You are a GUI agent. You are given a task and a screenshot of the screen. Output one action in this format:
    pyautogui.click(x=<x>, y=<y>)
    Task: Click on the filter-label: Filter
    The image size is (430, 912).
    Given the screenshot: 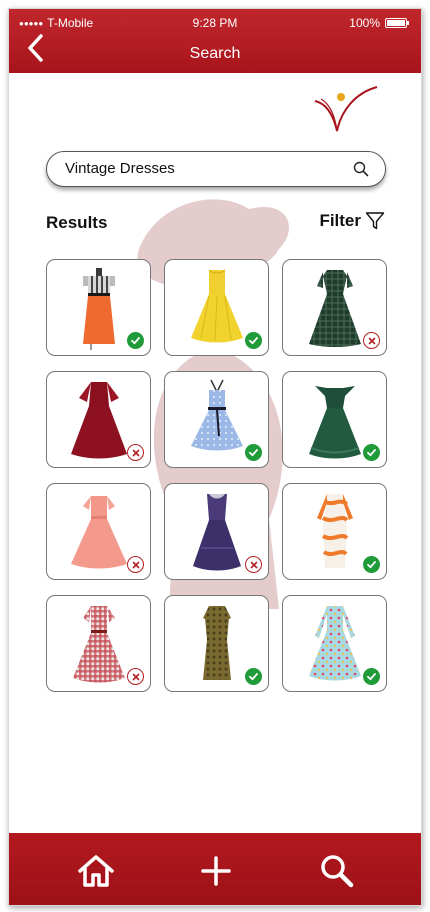 What is the action you would take?
    pyautogui.click(x=340, y=220)
    